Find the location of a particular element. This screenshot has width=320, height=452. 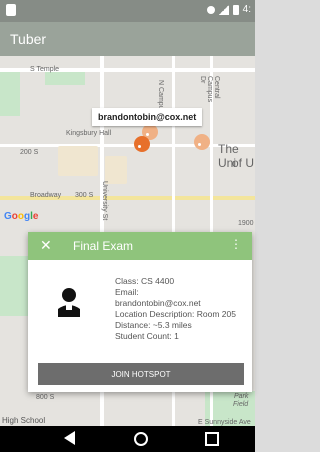

recent-apps-icon is located at coordinates (212, 439).